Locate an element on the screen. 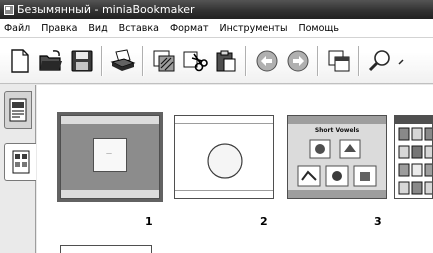 This screenshot has height=253, width=433. slide-sorter-icon is located at coordinates (20, 162).